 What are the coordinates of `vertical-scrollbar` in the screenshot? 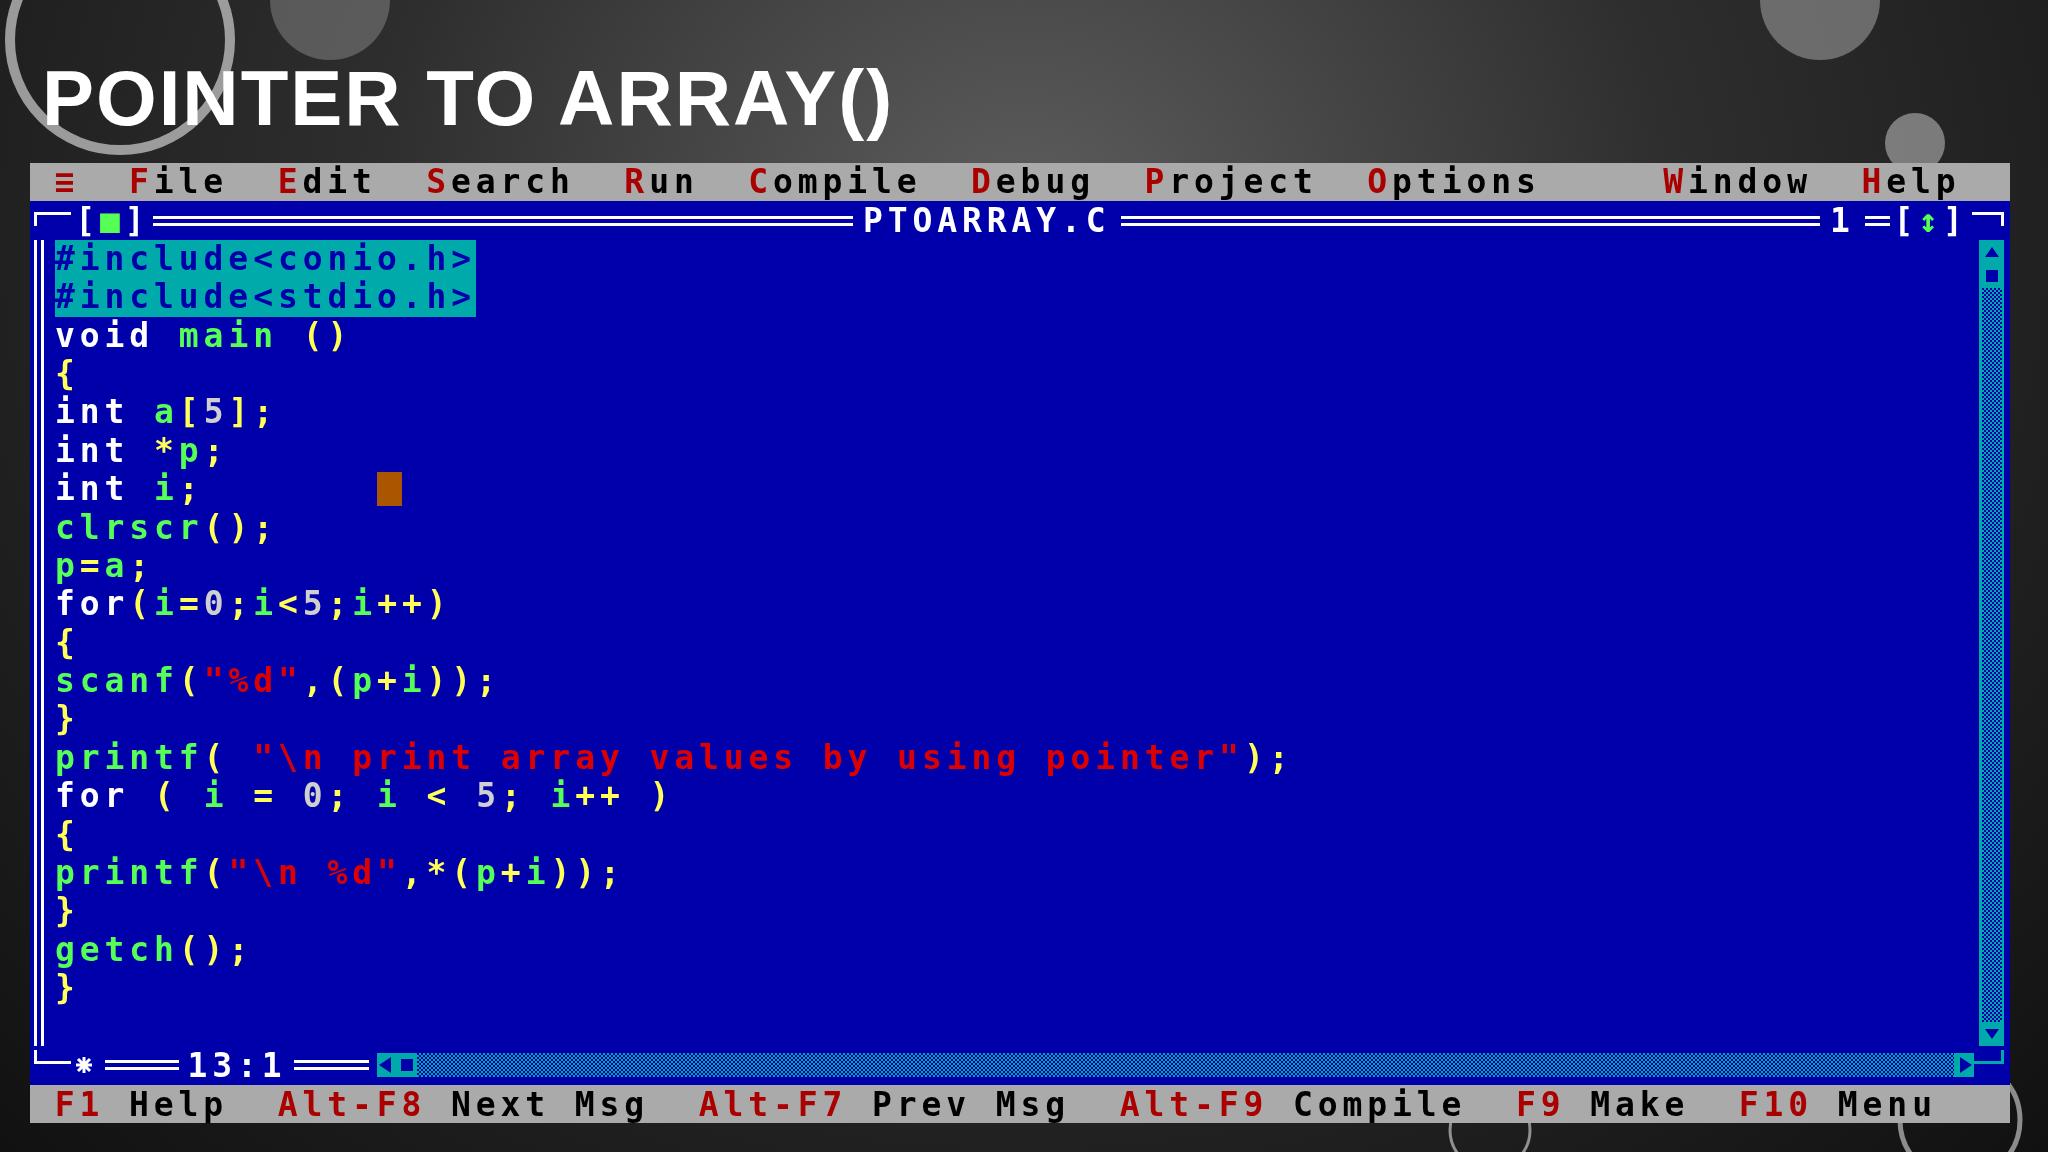 It's located at (1991, 643).